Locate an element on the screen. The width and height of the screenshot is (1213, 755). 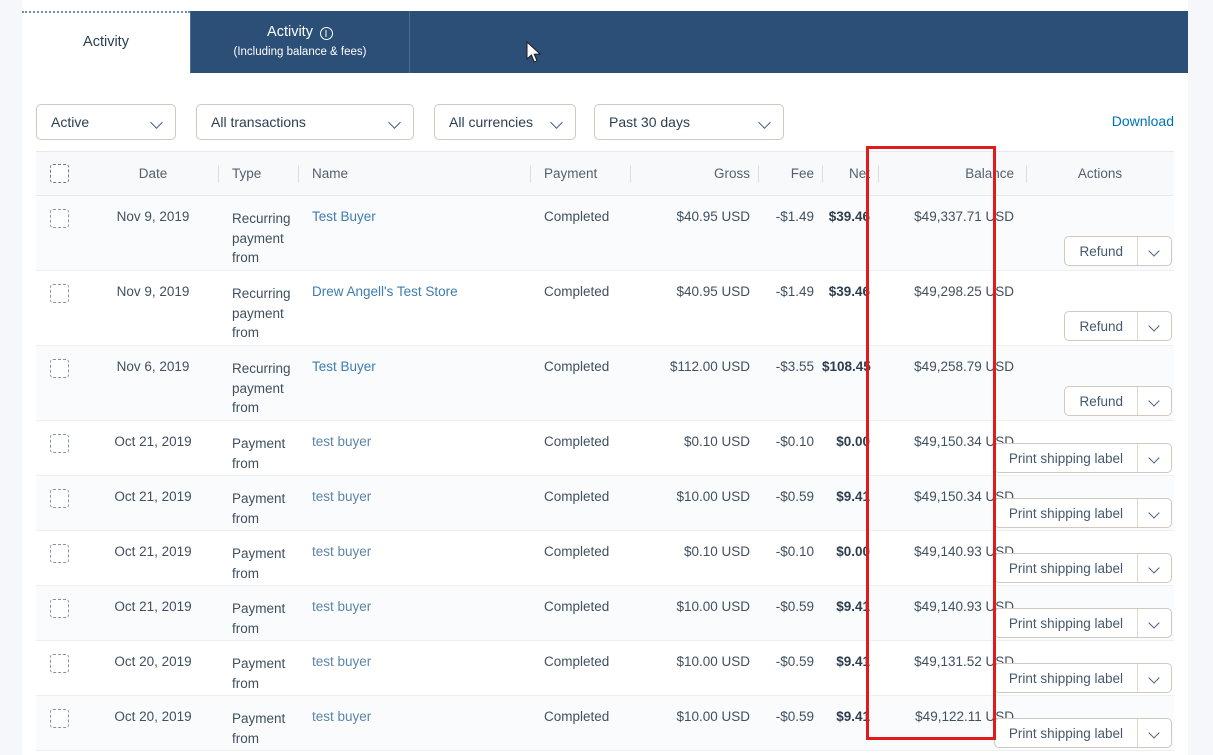
cell-date: Nov 6, 2019 is located at coordinates (153, 366).